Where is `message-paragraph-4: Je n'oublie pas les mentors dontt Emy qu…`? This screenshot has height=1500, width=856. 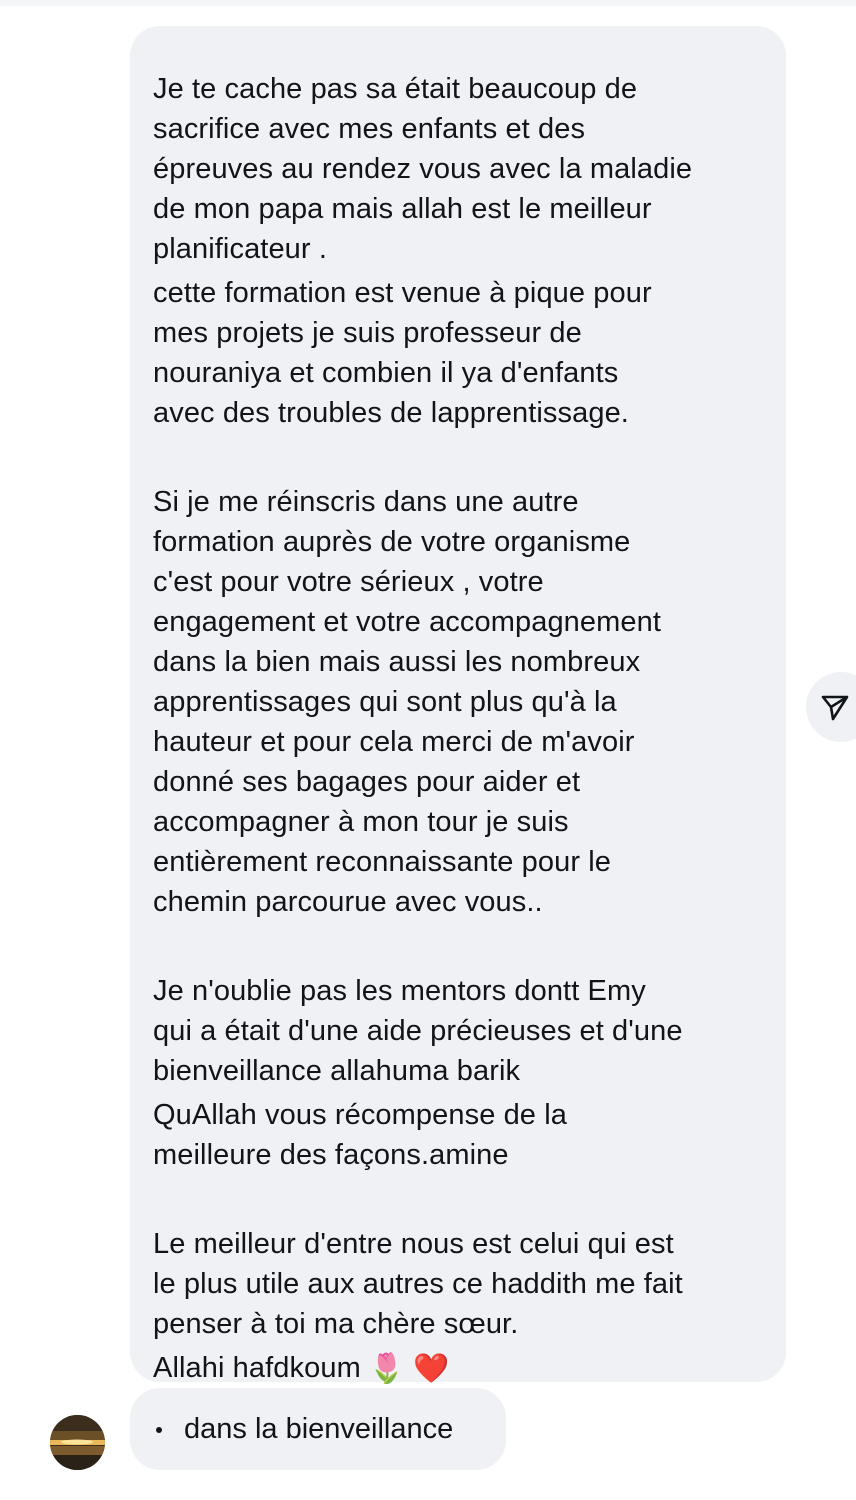 message-paragraph-4: Je n'oublie pas les mentors dontt Emy qu… is located at coordinates (418, 1031).